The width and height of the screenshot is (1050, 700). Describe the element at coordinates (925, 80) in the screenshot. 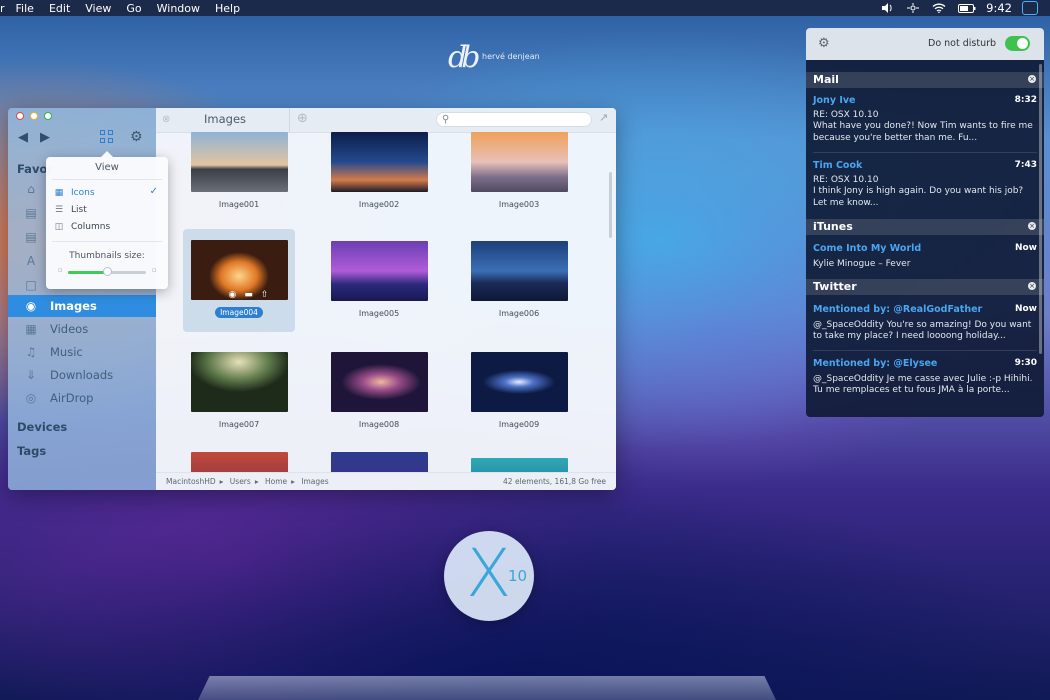

I see `section-header-mail: Mail ×` at that location.